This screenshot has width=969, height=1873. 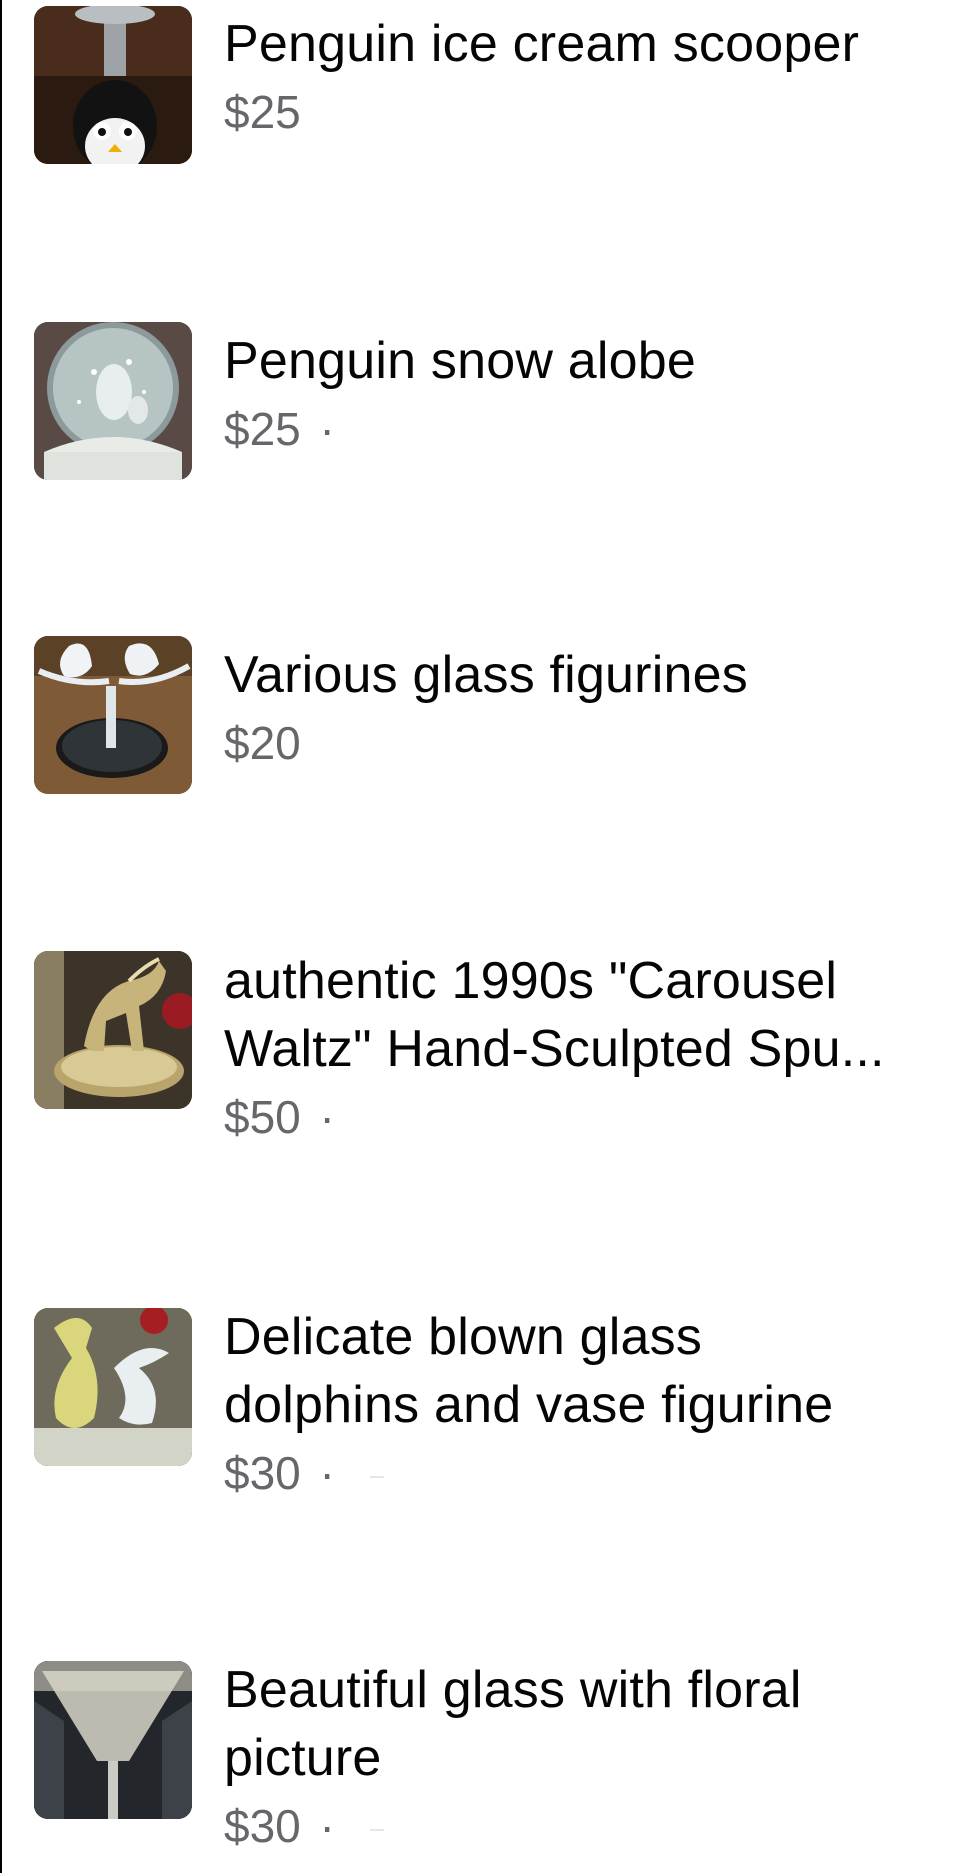 I want to click on listing-item: Penguin ice cream scooper $25, so click(x=485, y=125).